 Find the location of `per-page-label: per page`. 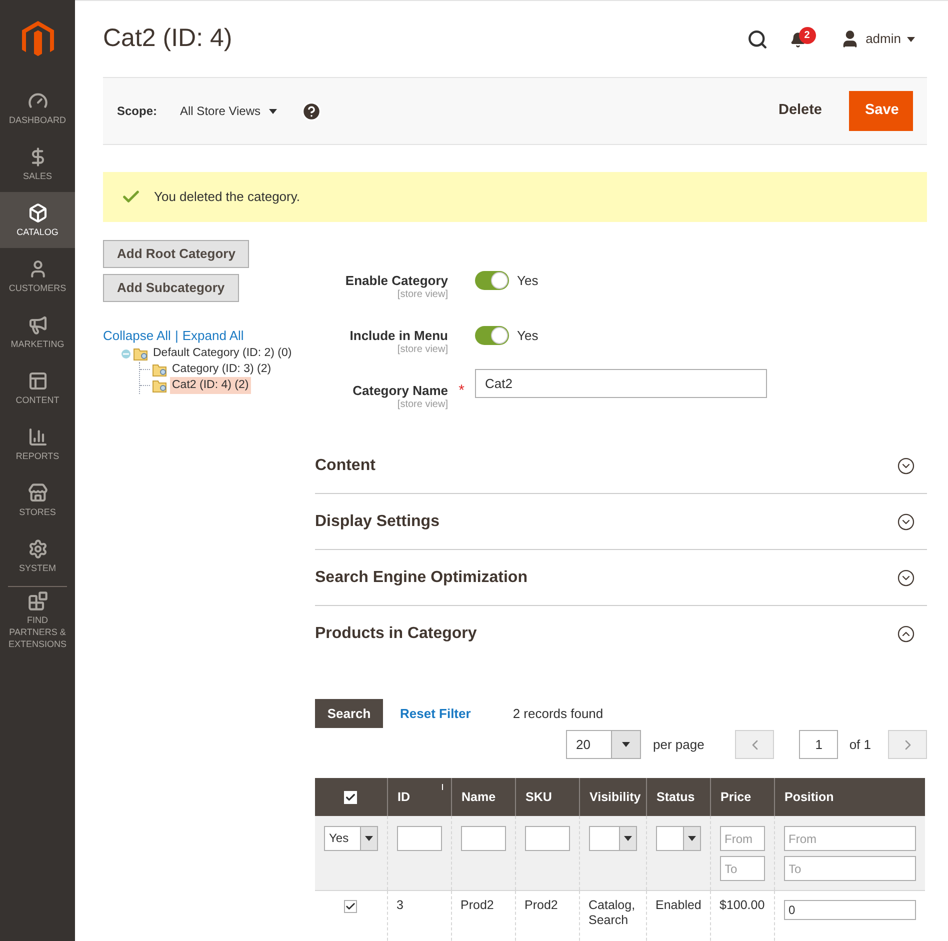

per-page-label: per page is located at coordinates (678, 745).